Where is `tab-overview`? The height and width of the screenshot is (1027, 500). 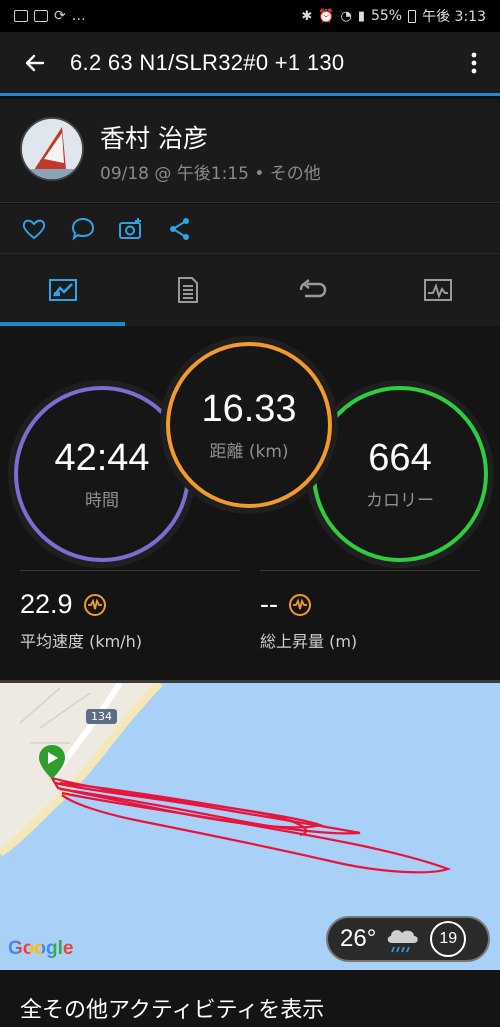 tab-overview is located at coordinates (62, 290).